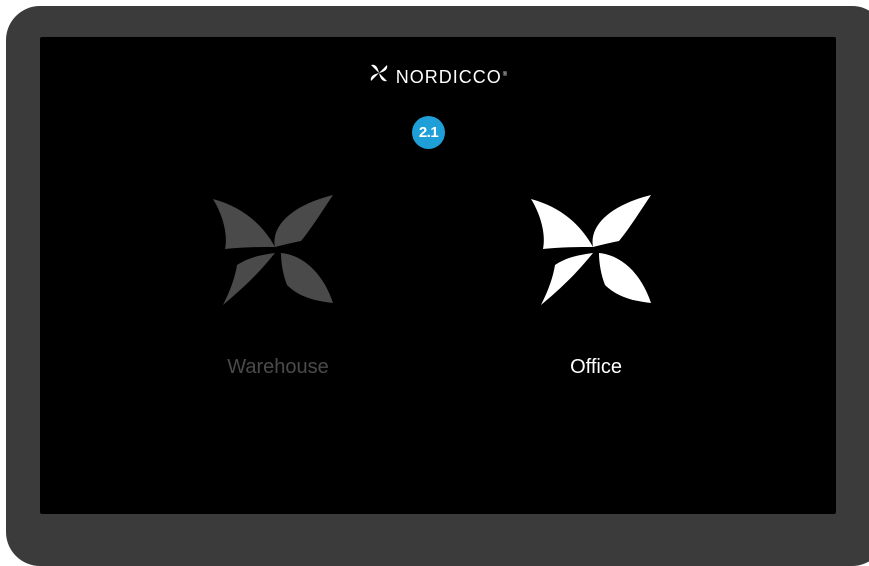 This screenshot has width=869, height=566. I want to click on step-badge: 2.1, so click(428, 132).